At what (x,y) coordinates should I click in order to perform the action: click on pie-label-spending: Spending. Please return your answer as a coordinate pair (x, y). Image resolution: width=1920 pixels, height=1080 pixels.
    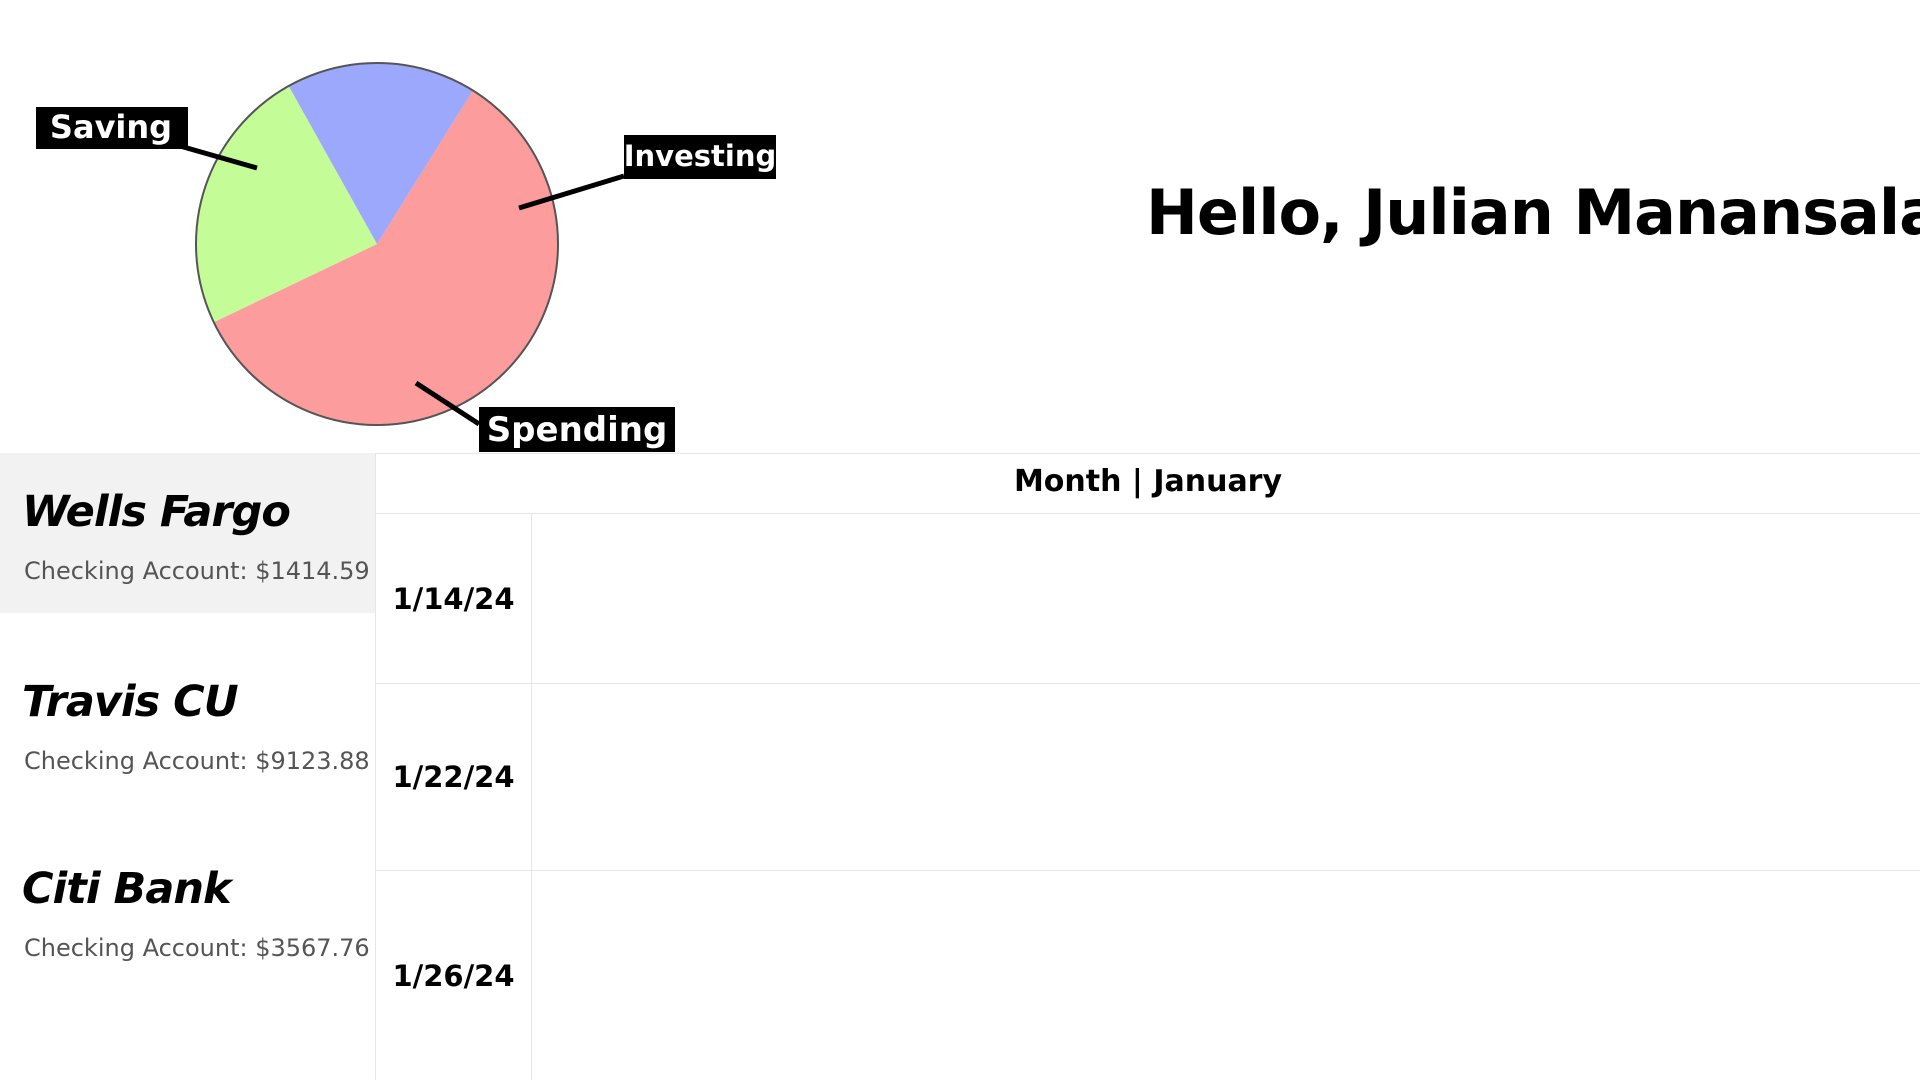
    Looking at the image, I should click on (577, 430).